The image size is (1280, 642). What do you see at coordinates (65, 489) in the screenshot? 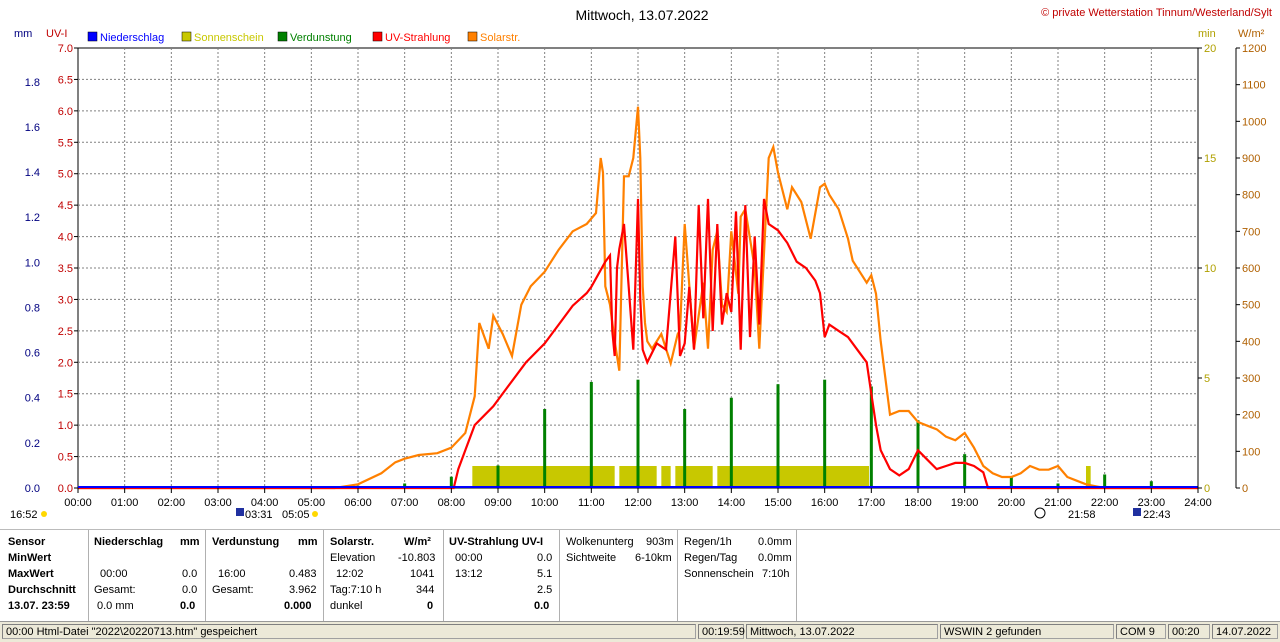
I see `uv-tick-label: 0.0` at bounding box center [65, 489].